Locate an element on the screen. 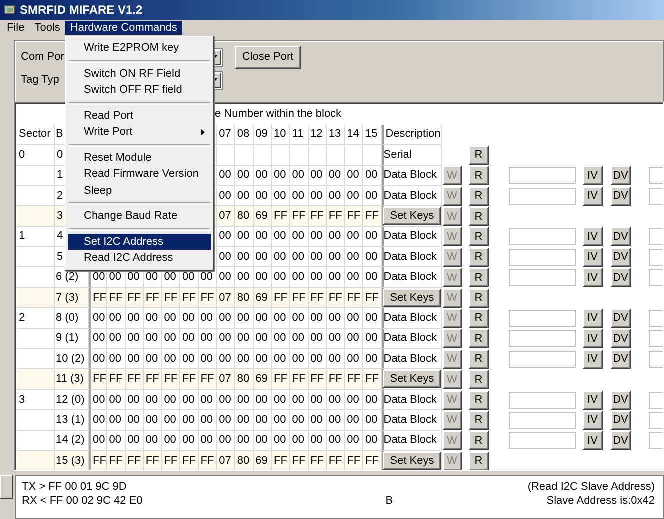 Image resolution: width=664 pixels, height=519 pixels. column-header: 11 is located at coordinates (299, 135).